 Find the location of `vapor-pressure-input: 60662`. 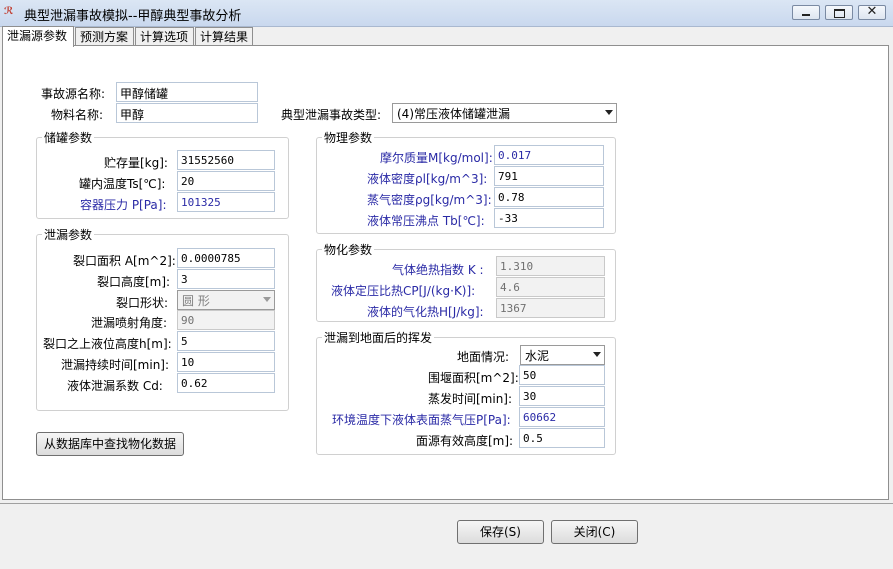

vapor-pressure-input: 60662 is located at coordinates (562, 417).